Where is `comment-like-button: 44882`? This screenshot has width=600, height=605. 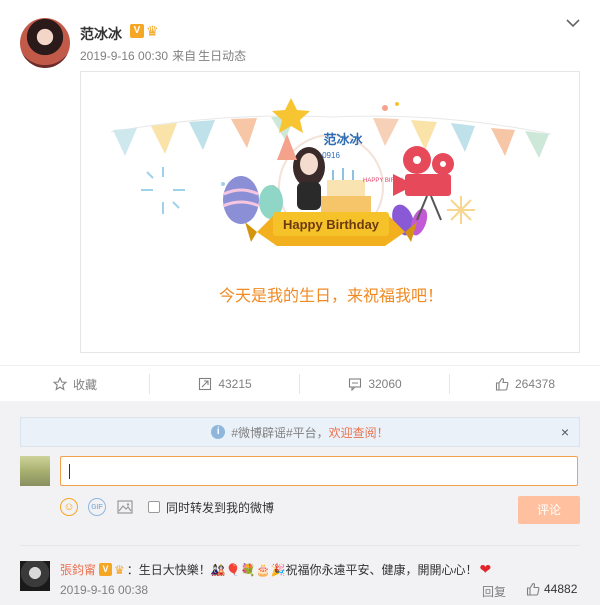 comment-like-button: 44882 is located at coordinates (551, 589).